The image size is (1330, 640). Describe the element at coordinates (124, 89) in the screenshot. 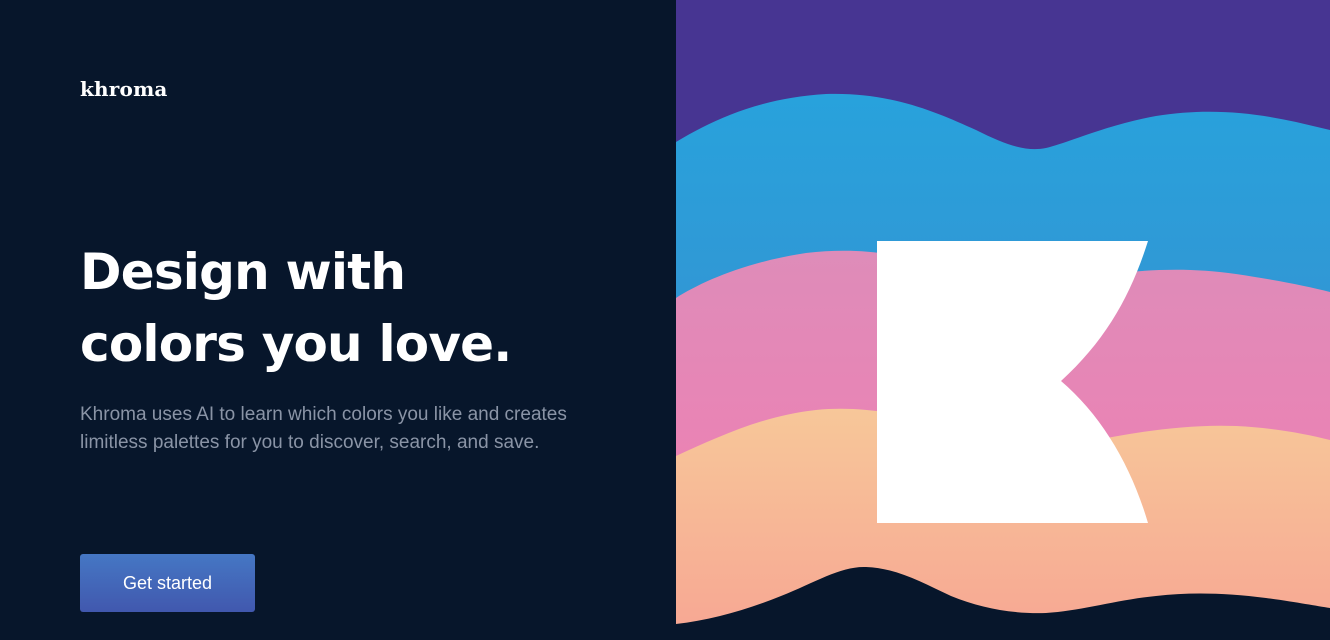

I see `khroma-logo: khroma` at that location.